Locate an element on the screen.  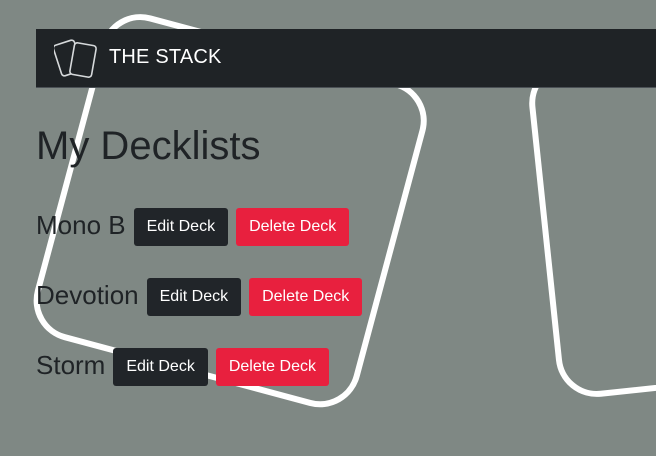
brand-title: THE STACK is located at coordinates (165, 57).